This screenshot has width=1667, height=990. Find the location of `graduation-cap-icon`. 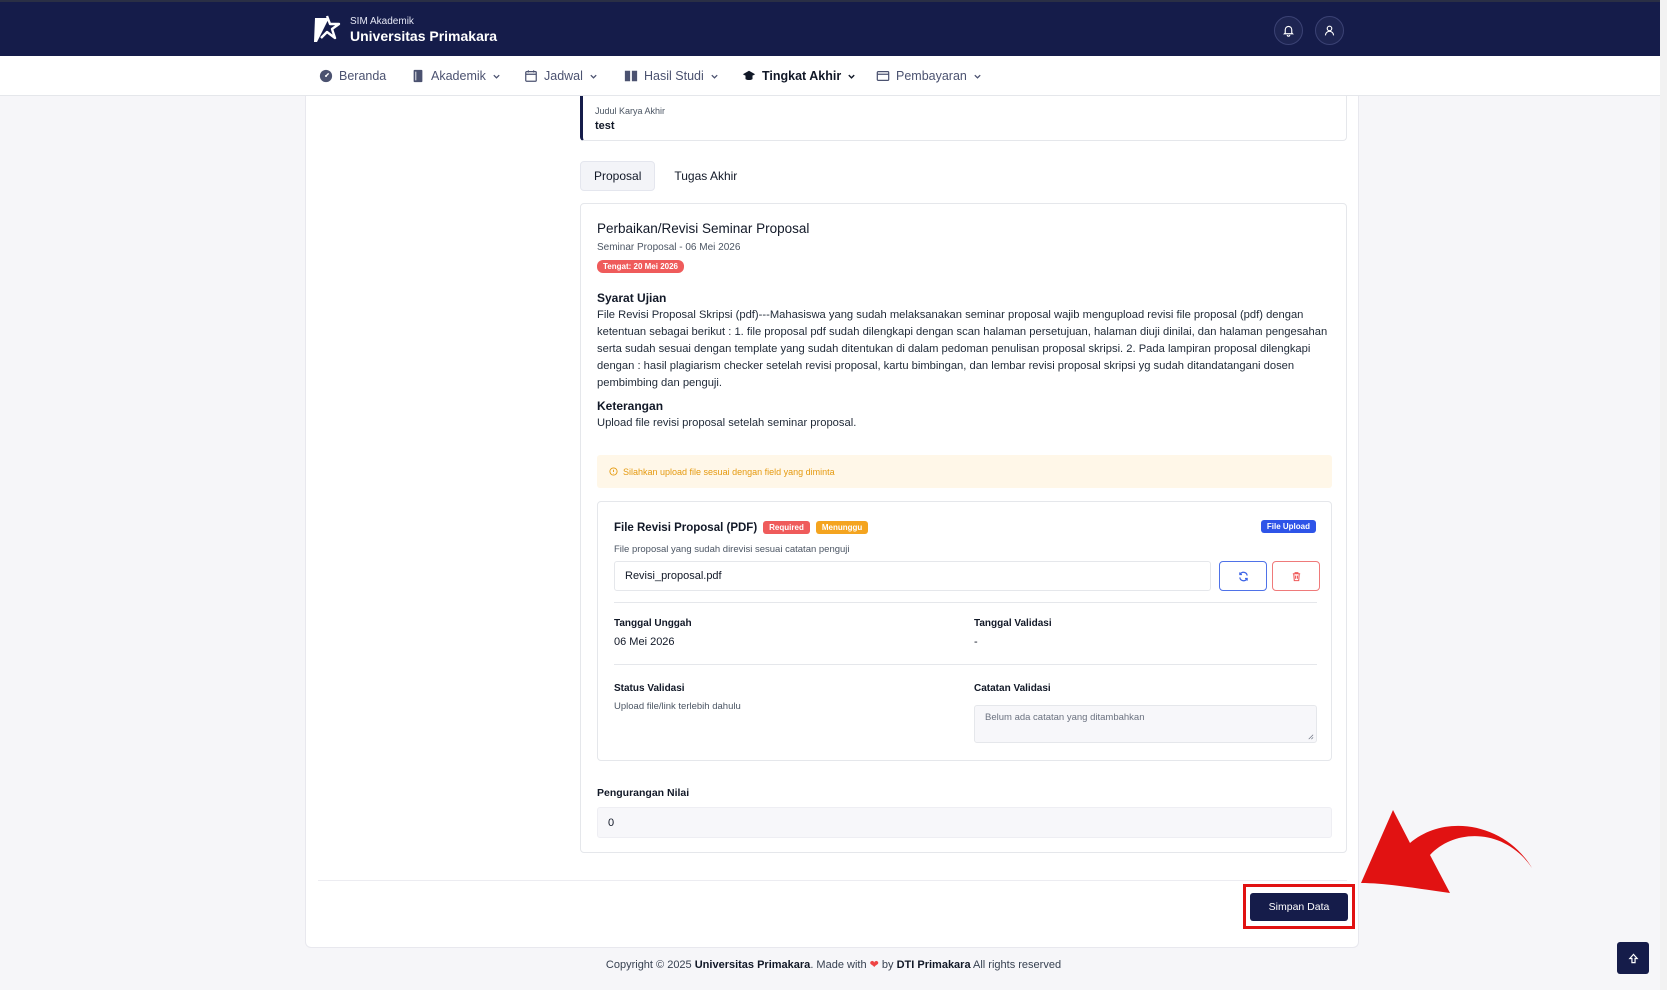

graduation-cap-icon is located at coordinates (749, 75).